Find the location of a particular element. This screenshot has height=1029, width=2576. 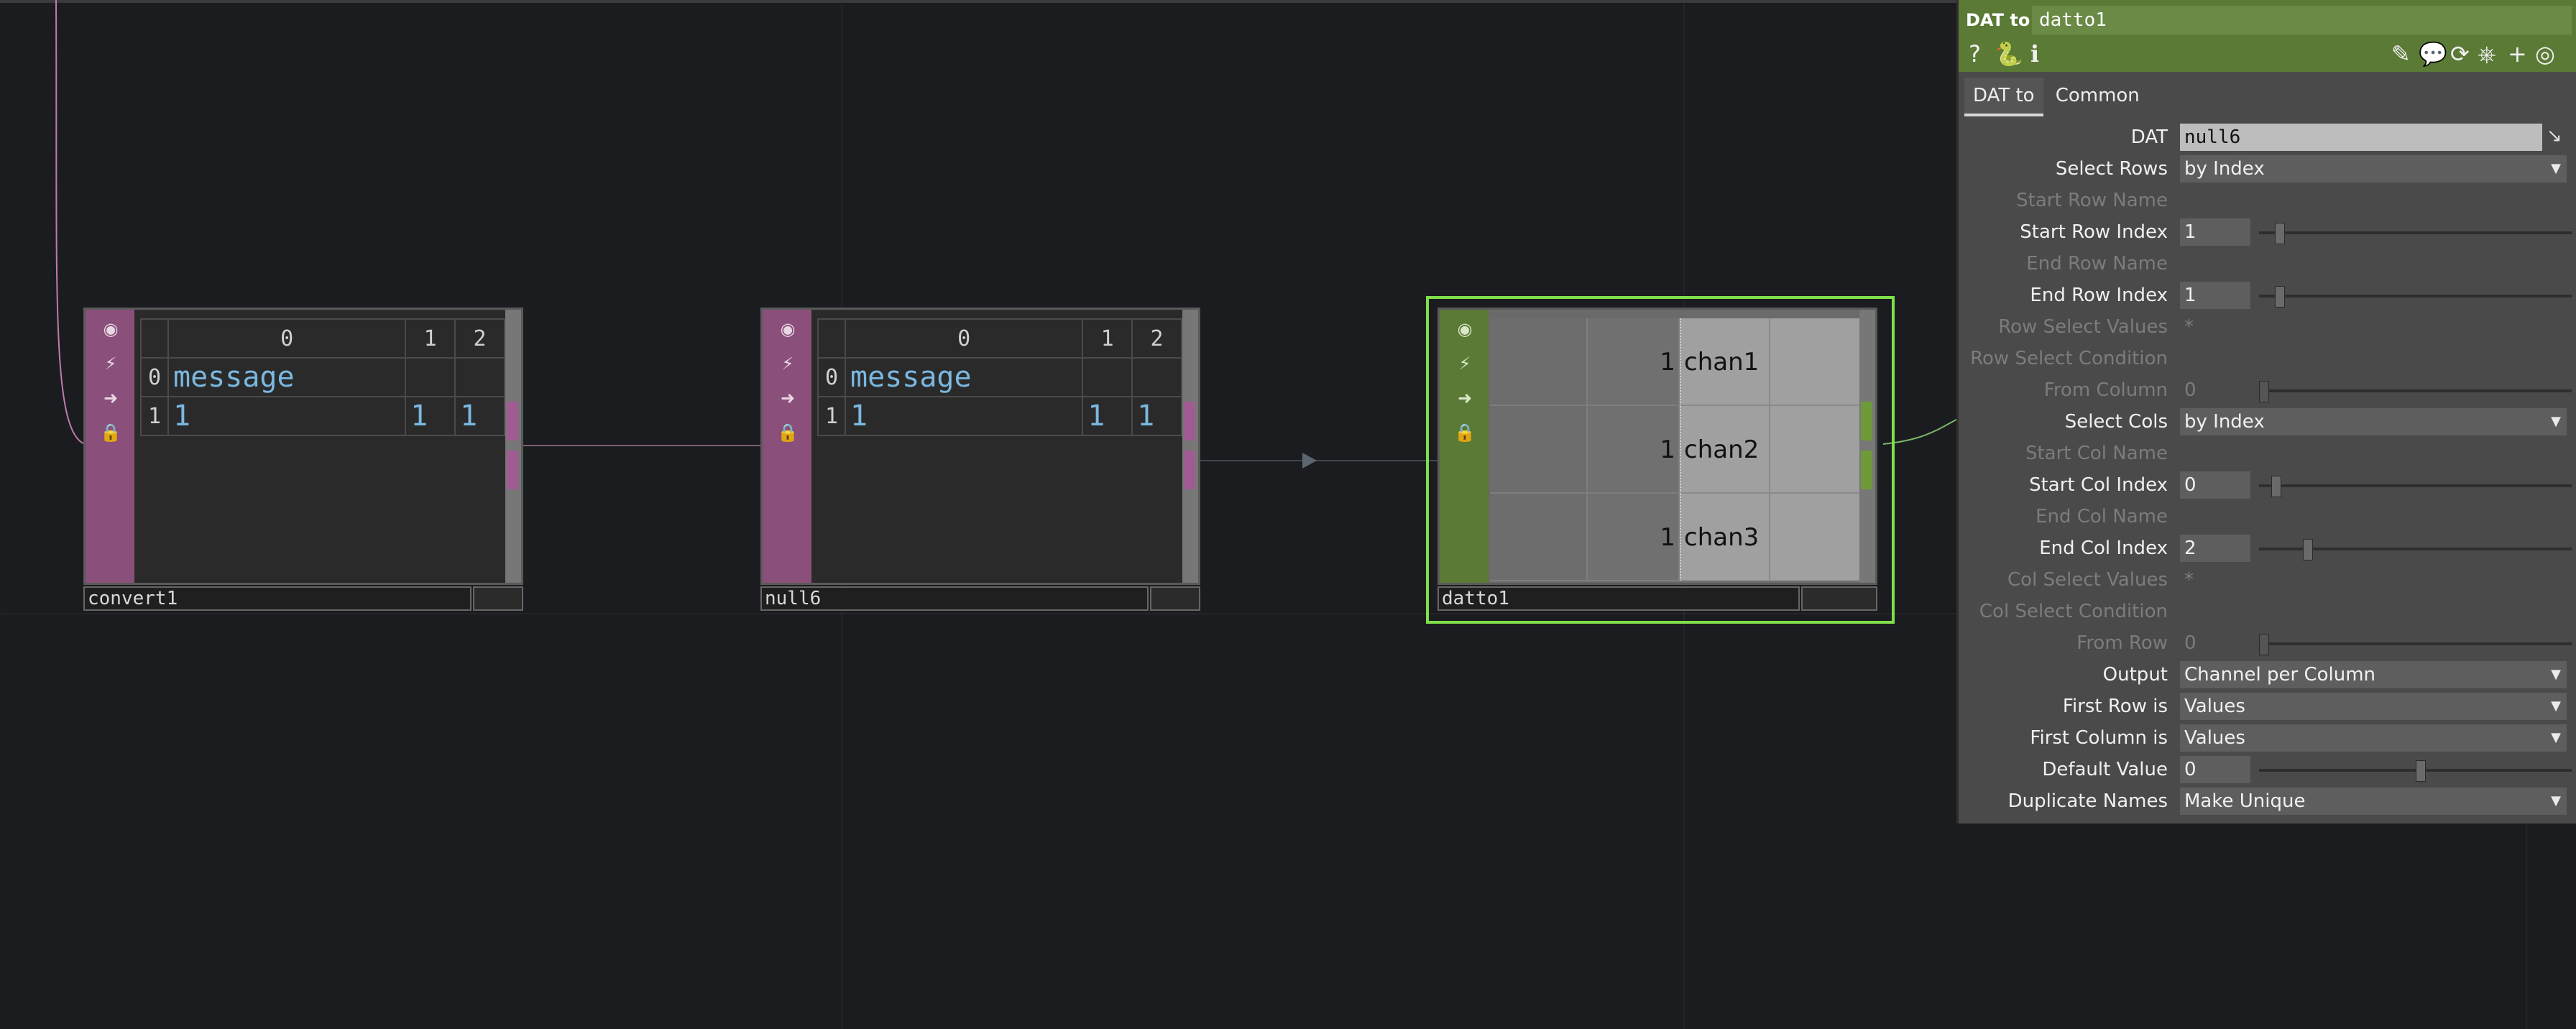

comment-icon: 💬 is located at coordinates (2433, 54).